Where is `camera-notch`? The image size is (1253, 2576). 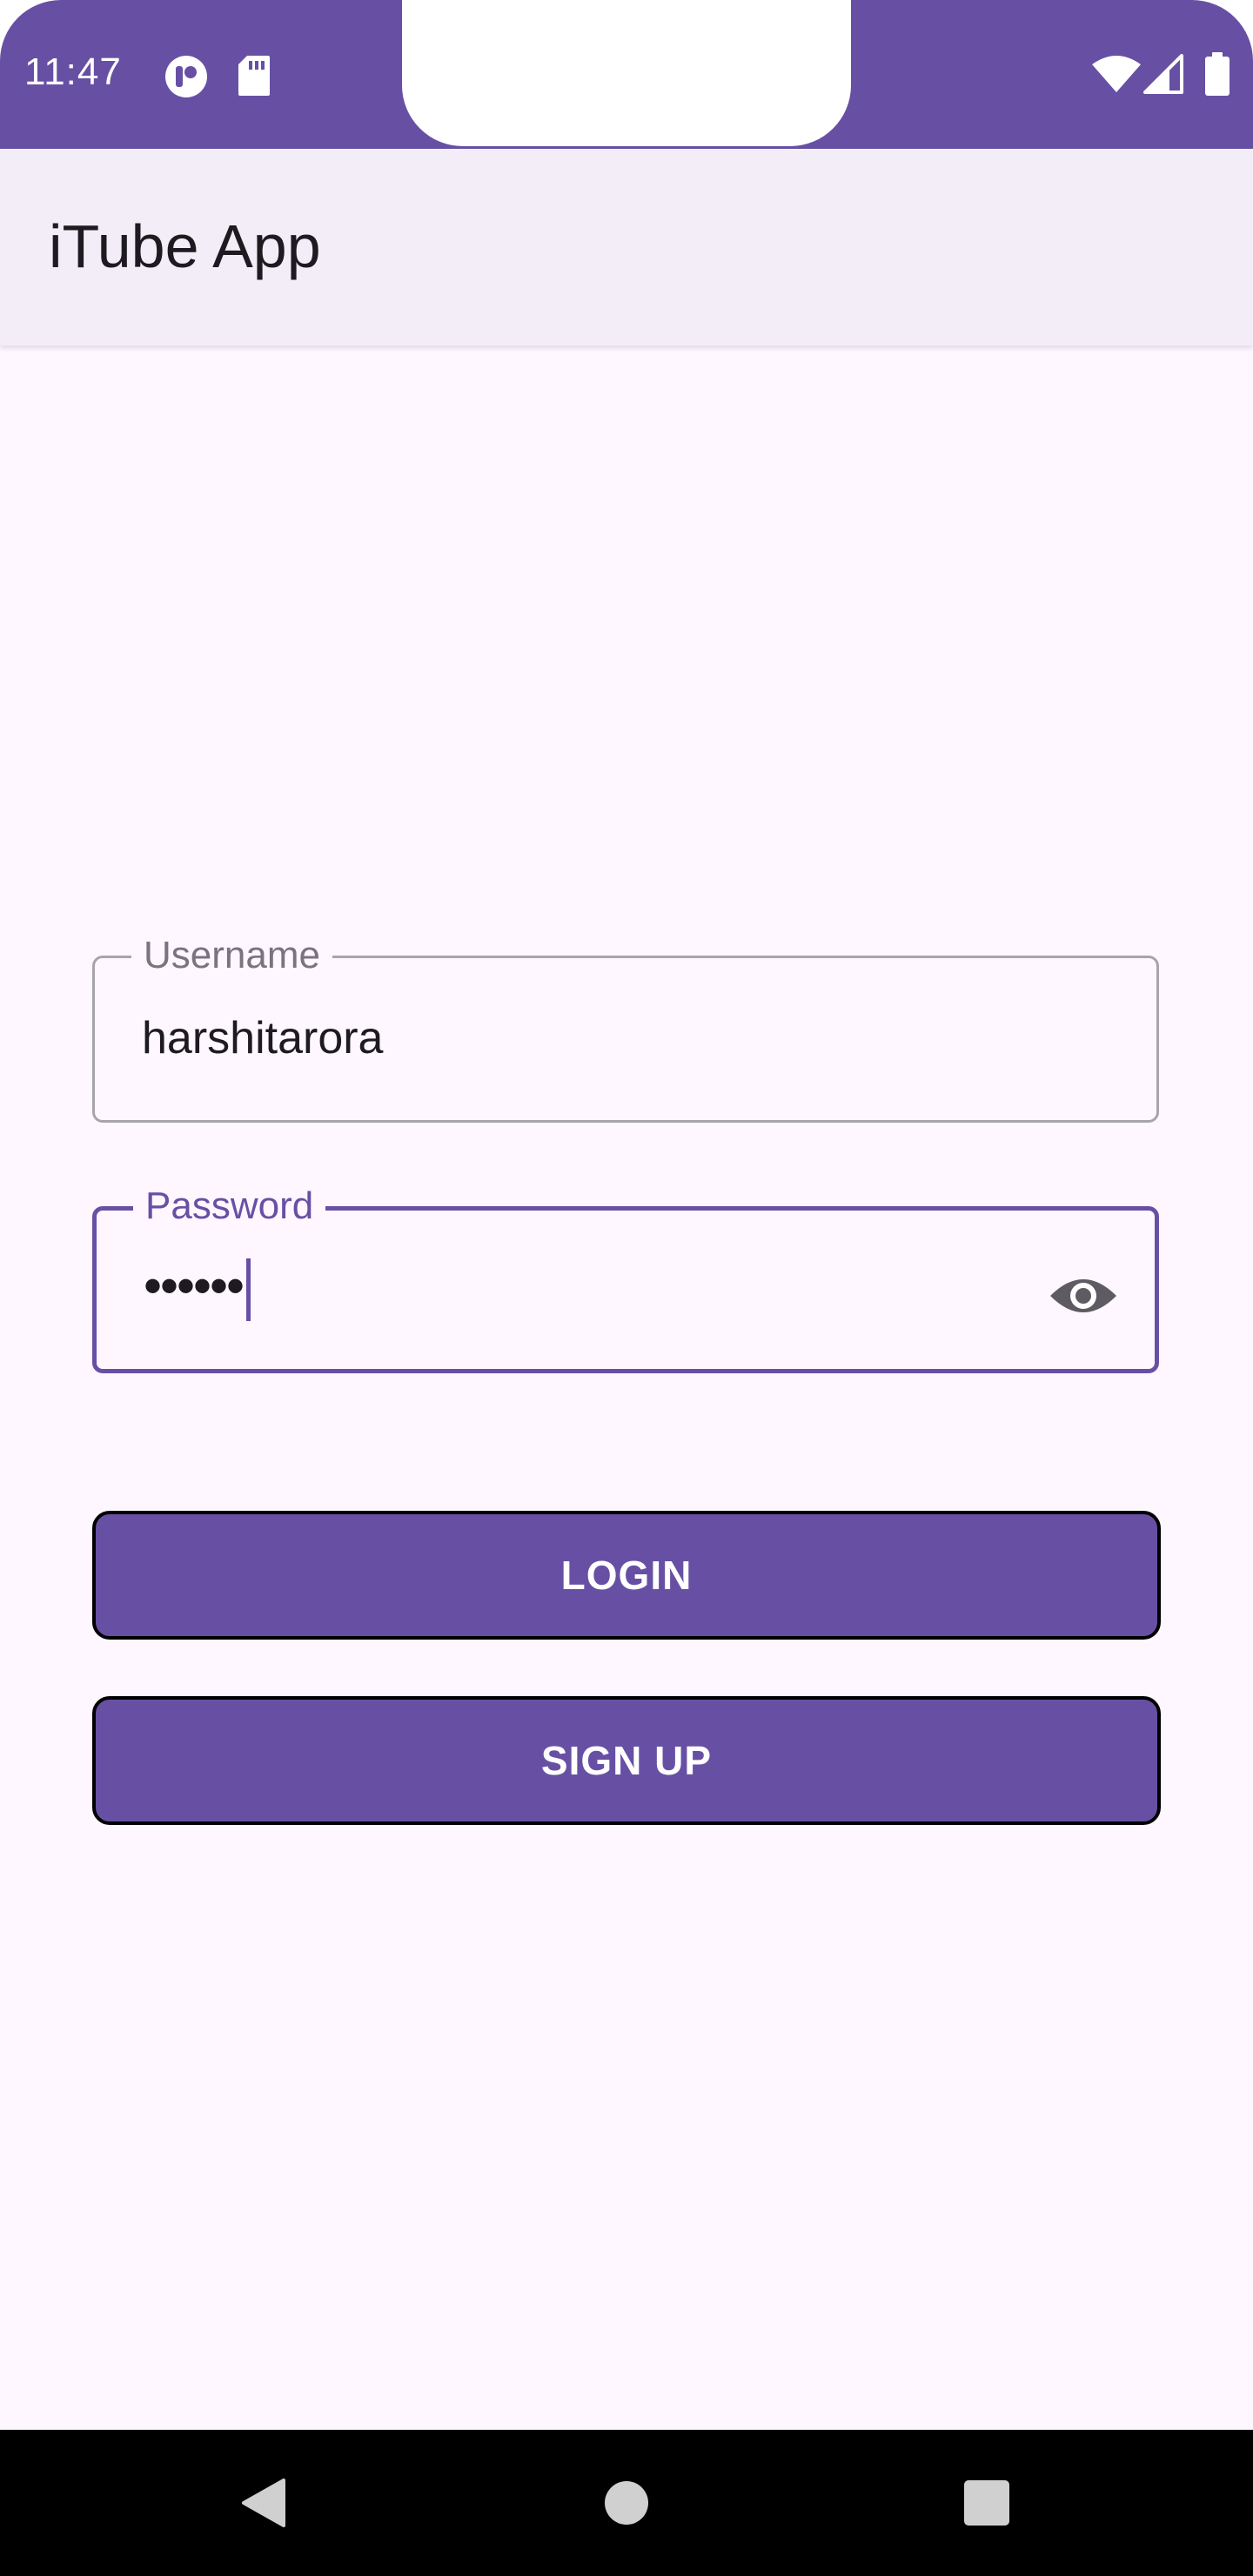
camera-notch is located at coordinates (626, 73).